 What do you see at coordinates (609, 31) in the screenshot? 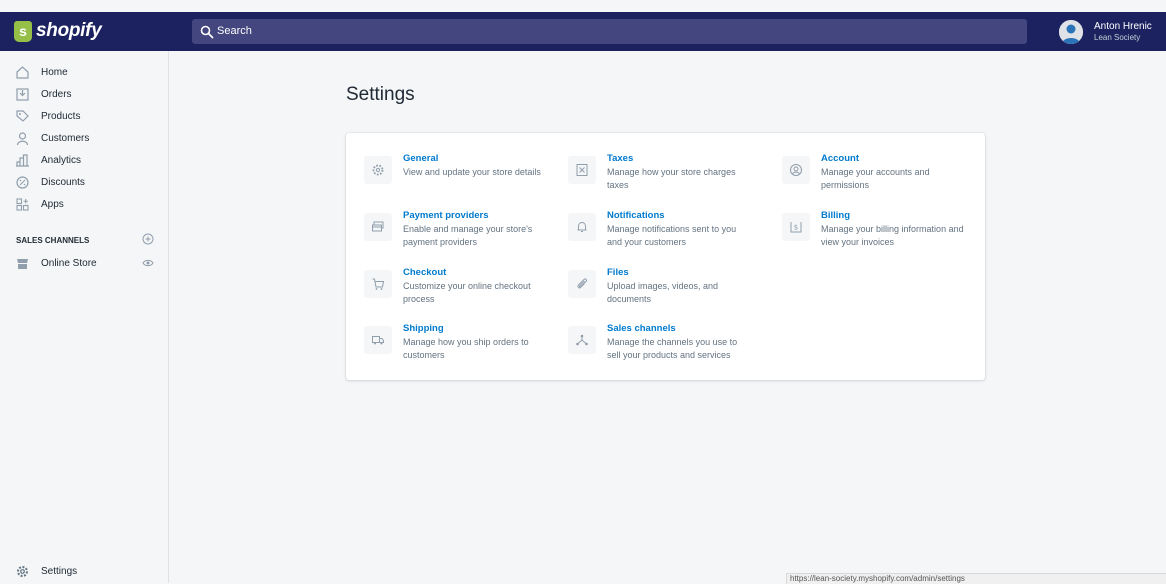
I see `search-input: Search` at bounding box center [609, 31].